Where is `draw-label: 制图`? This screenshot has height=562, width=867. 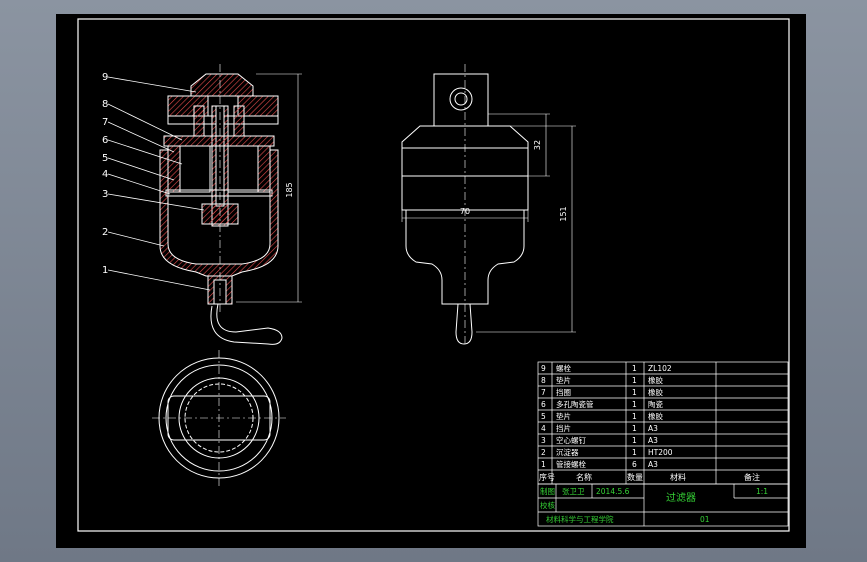
draw-label: 制图 is located at coordinates (547, 491).